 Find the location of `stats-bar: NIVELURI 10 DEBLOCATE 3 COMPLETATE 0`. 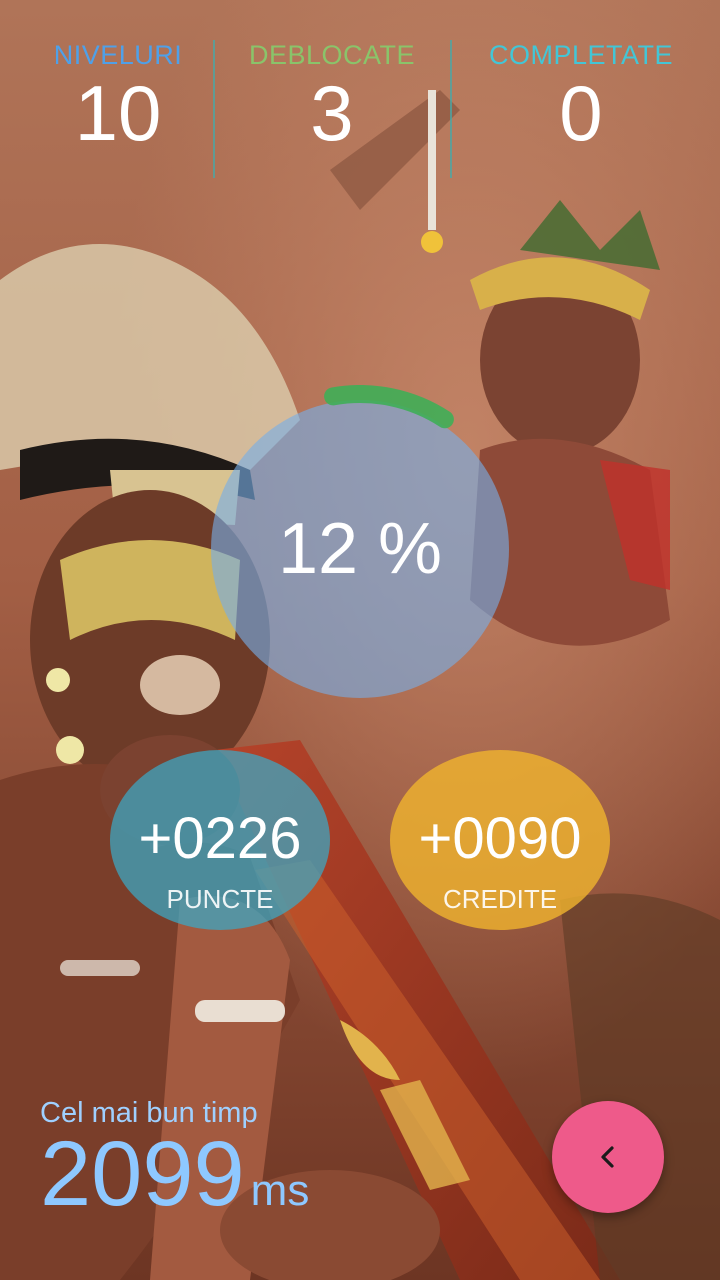

stats-bar: NIVELURI 10 DEBLOCATE 3 COMPLETATE 0 is located at coordinates (360, 110).